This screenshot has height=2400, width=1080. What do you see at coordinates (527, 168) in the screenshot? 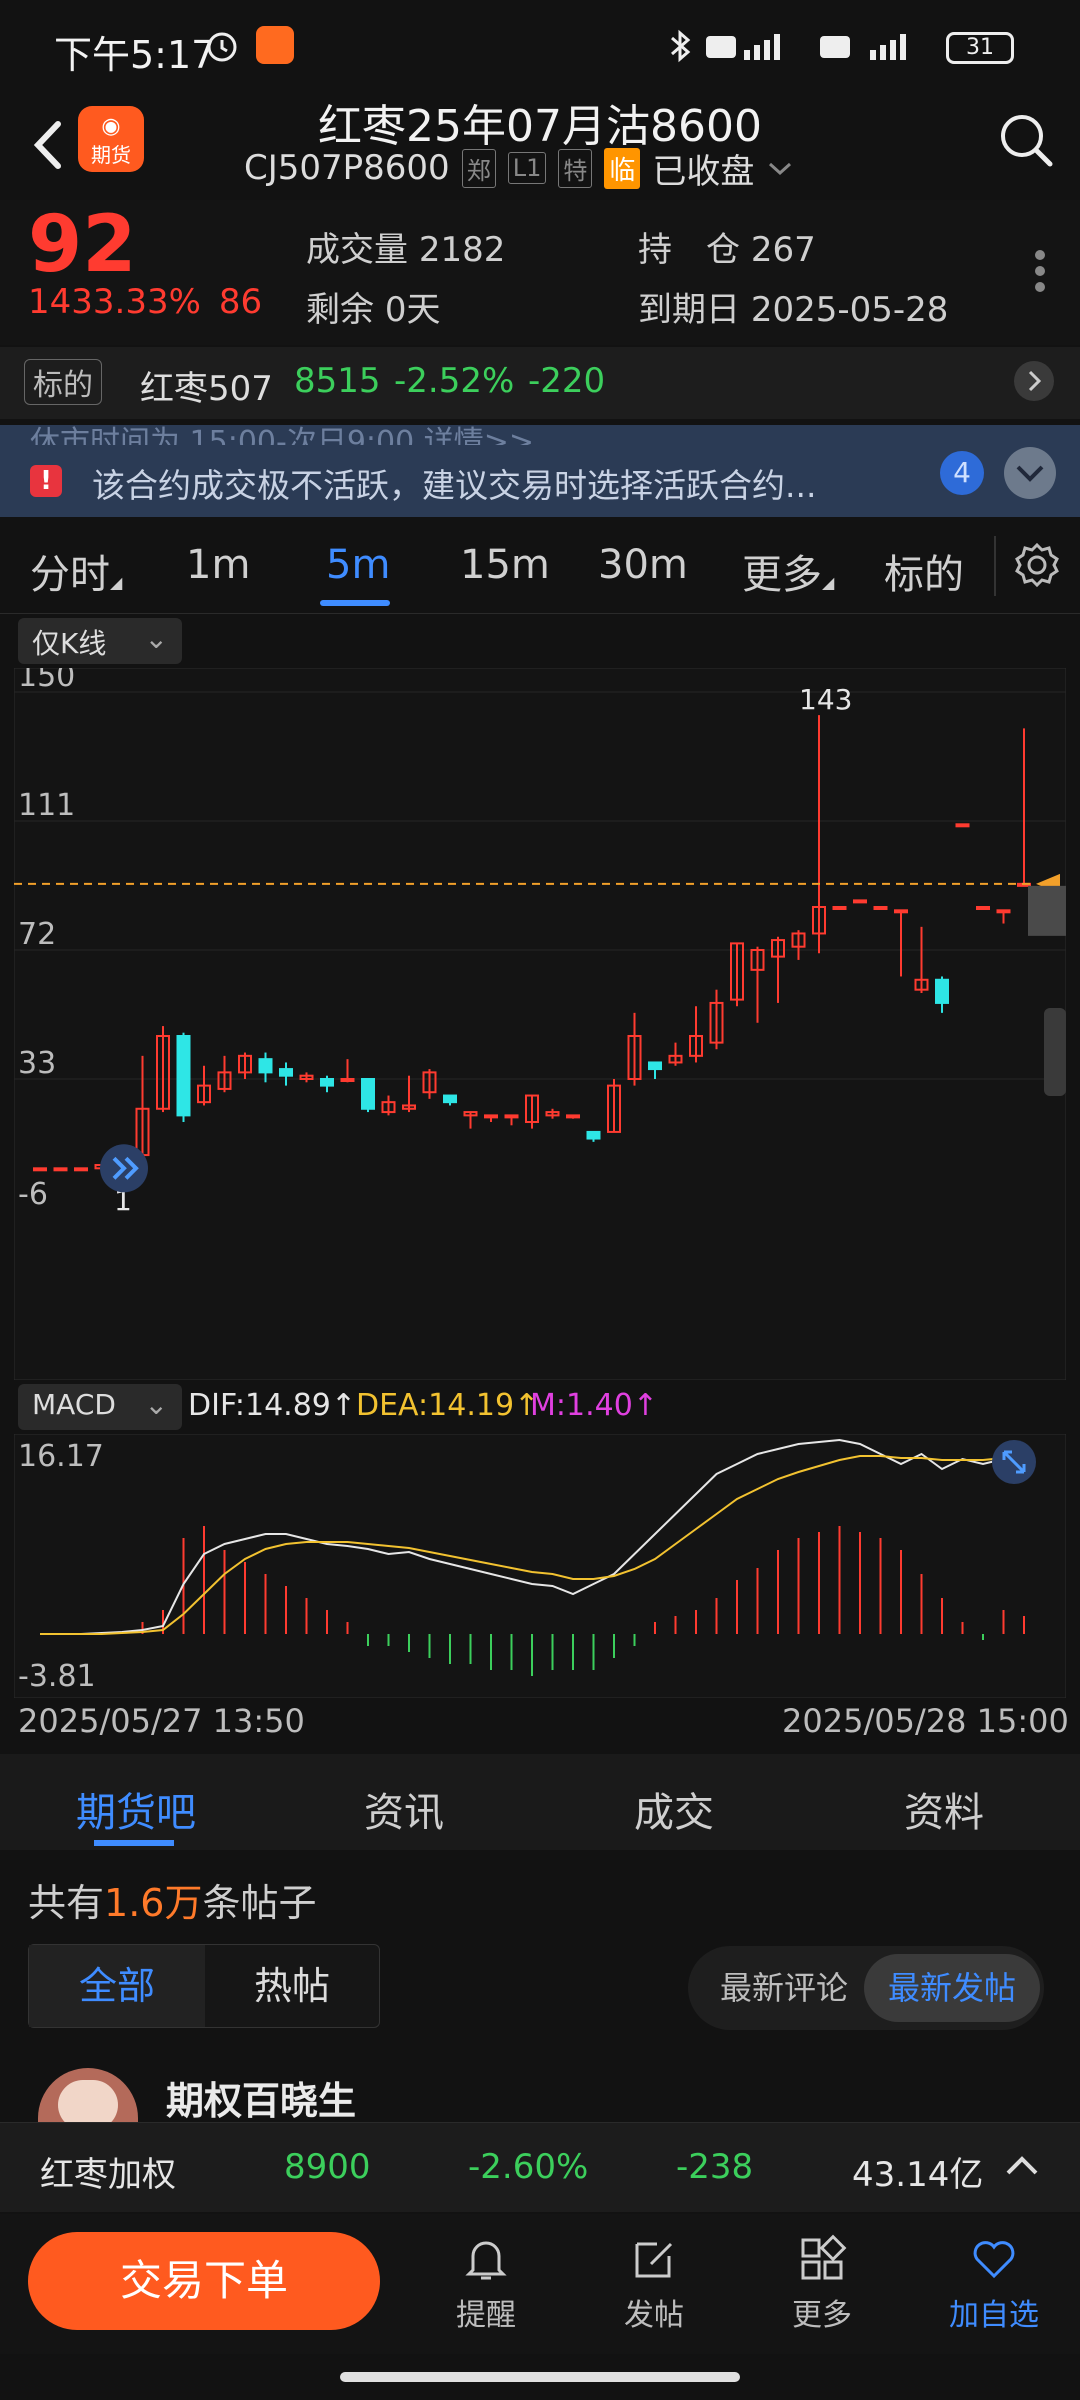
I see `level-tag: L1` at bounding box center [527, 168].